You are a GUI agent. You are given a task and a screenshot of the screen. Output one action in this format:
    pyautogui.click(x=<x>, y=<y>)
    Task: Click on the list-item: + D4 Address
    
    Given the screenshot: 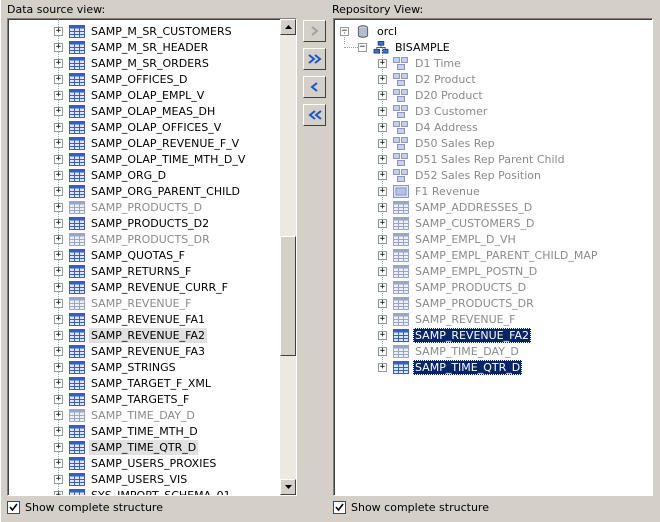 What is the action you would take?
    pyautogui.click(x=429, y=127)
    